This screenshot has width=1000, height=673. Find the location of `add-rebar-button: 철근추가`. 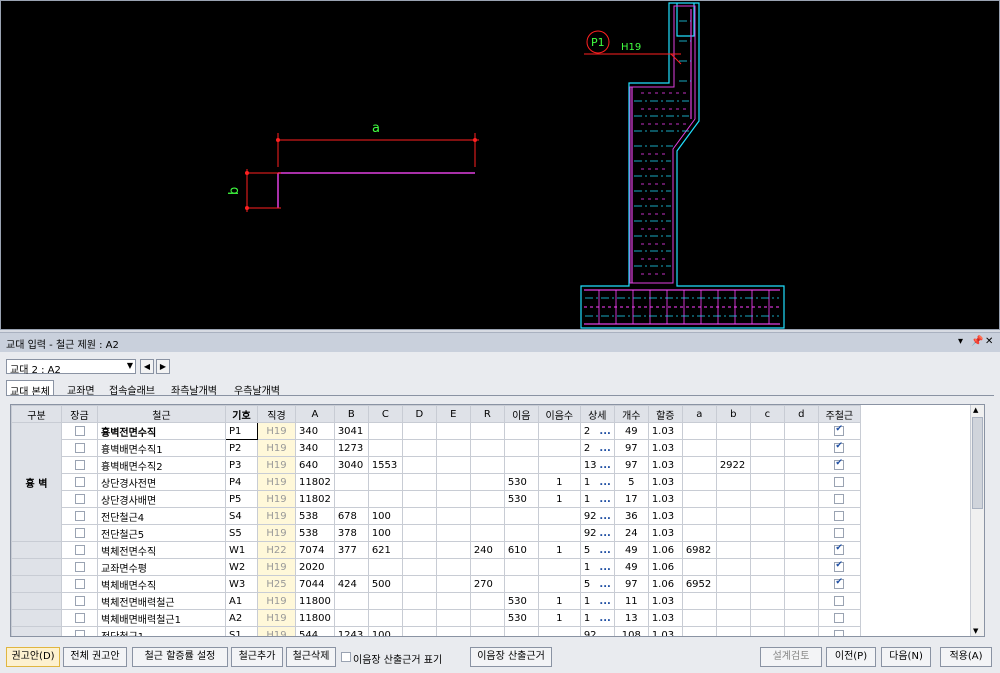

add-rebar-button: 철근추가 is located at coordinates (257, 657).